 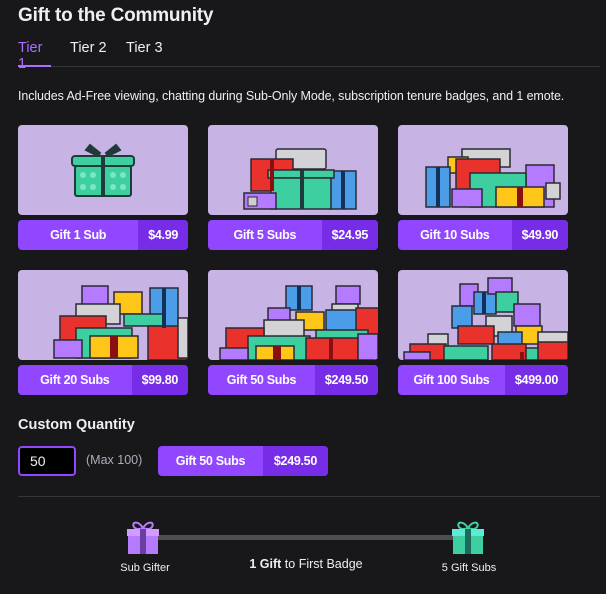 I want to click on gift-count: 1 Gift, so click(x=265, y=564).